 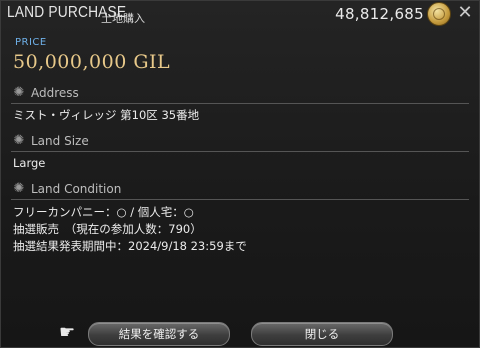 I want to click on land-condition-line: フリーカンパニー：○ / 個人宅：○, so click(x=103, y=212).